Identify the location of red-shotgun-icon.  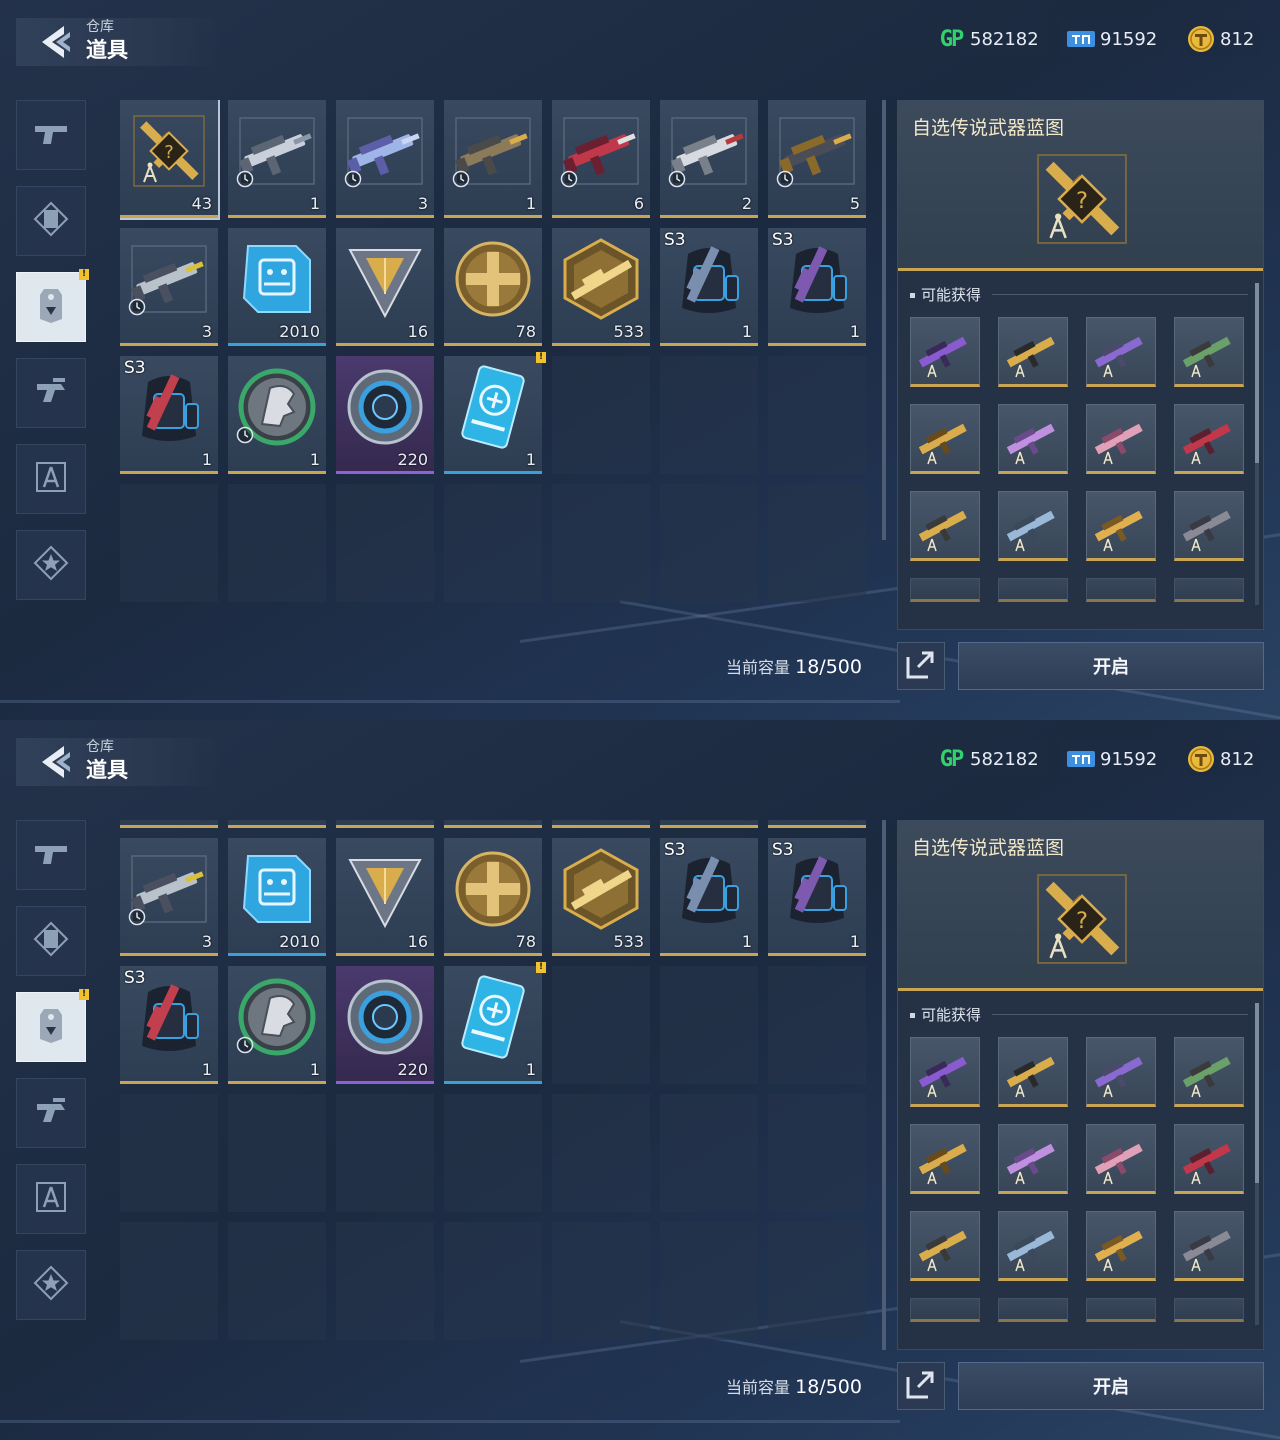
(1209, 441).